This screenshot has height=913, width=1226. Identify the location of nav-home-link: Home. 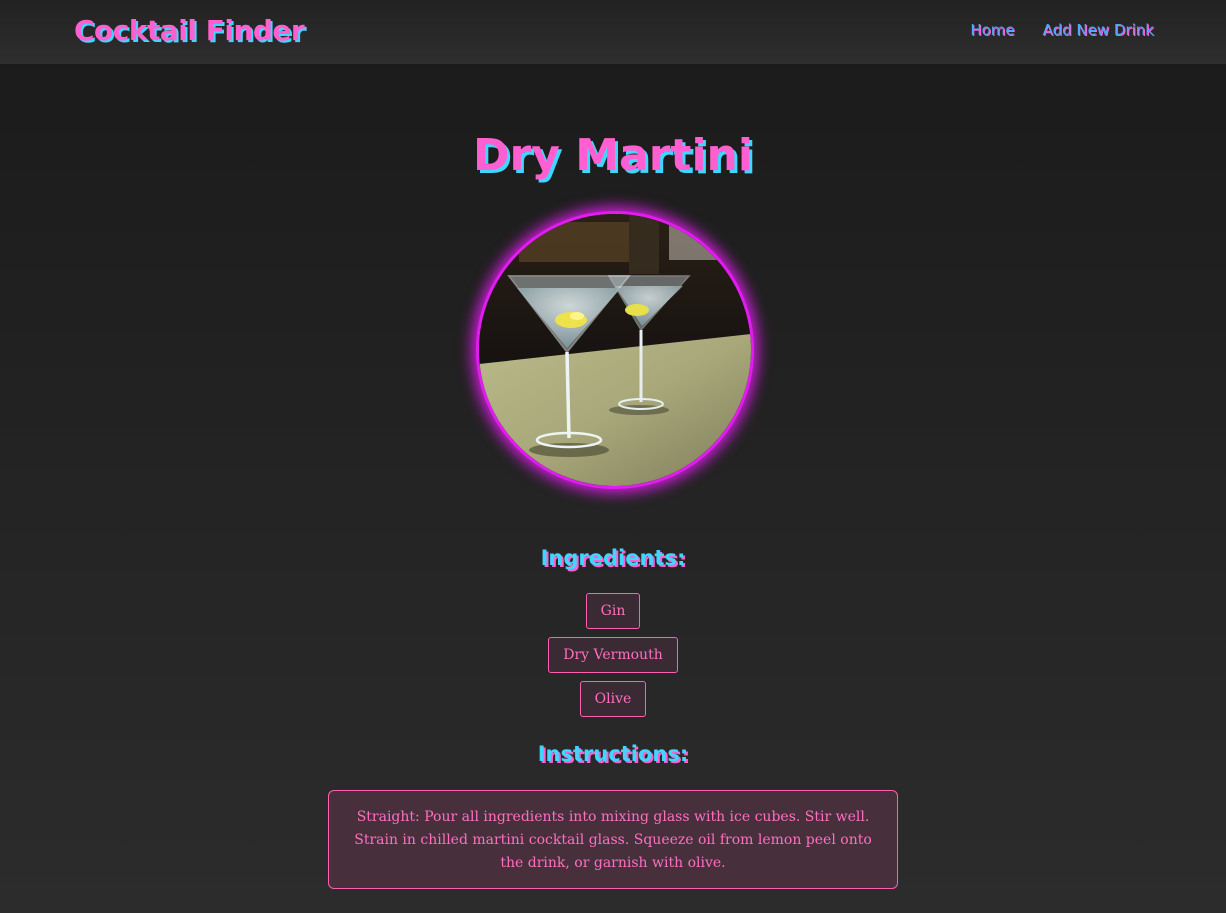
(992, 30).